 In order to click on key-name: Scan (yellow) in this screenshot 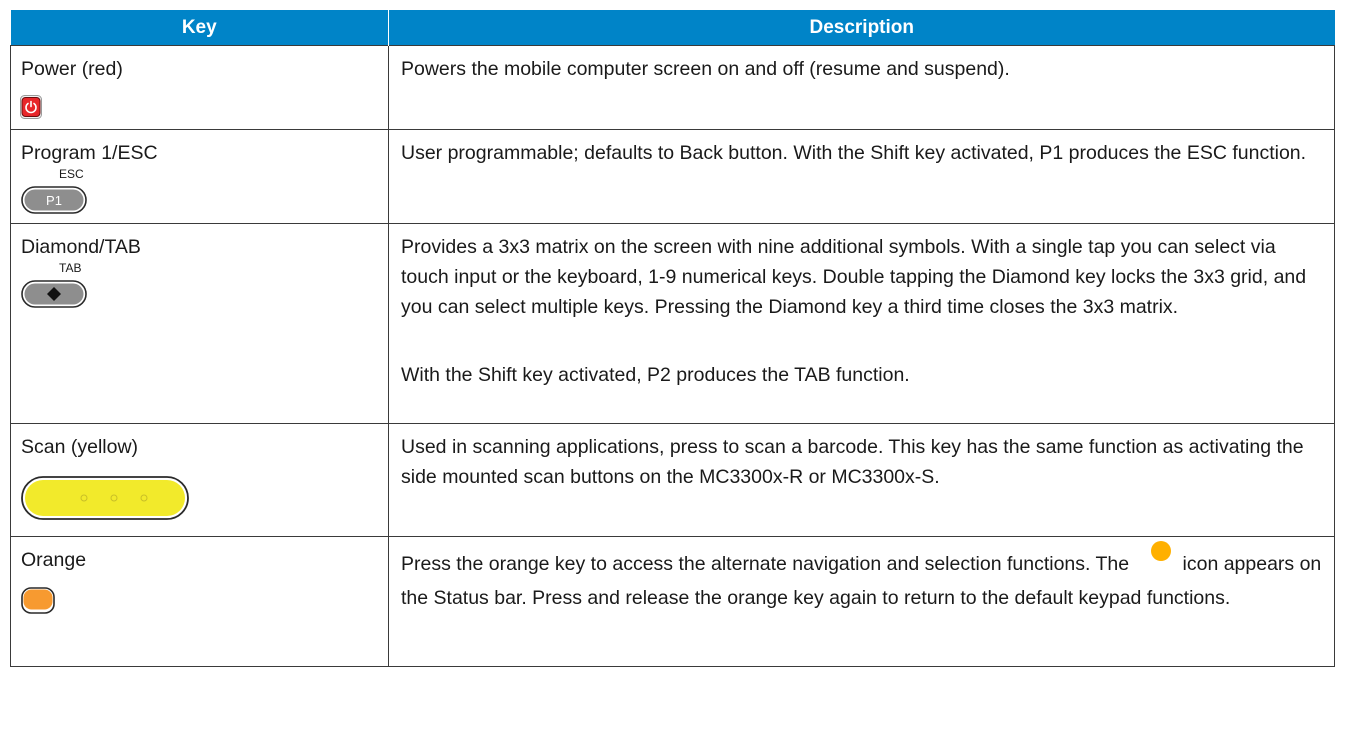, I will do `click(80, 447)`.